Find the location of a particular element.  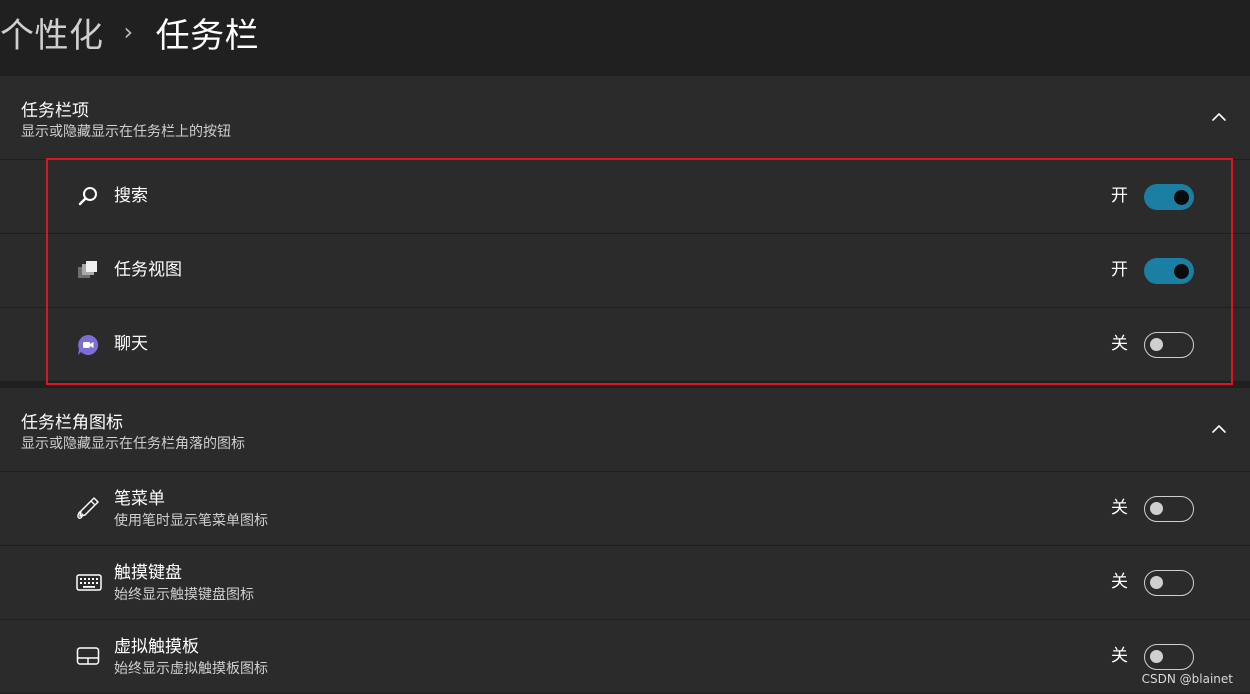

search-icon is located at coordinates (87, 196).